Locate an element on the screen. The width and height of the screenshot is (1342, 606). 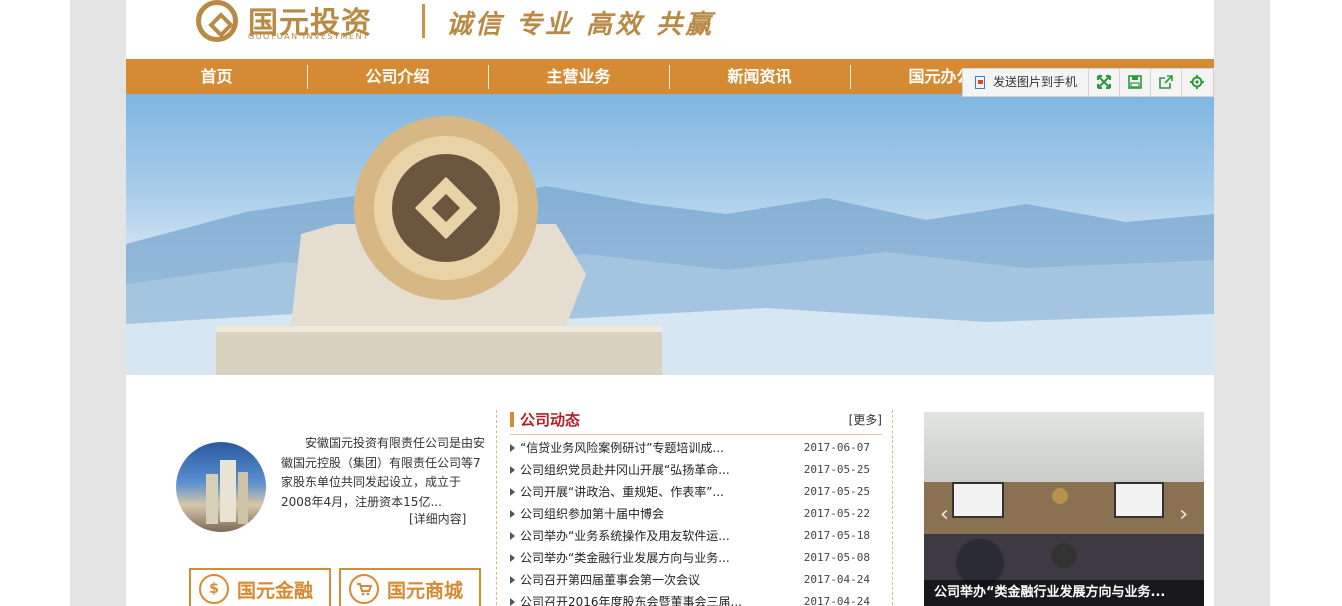
intro-more-link: [详细内容] is located at coordinates (437, 518).